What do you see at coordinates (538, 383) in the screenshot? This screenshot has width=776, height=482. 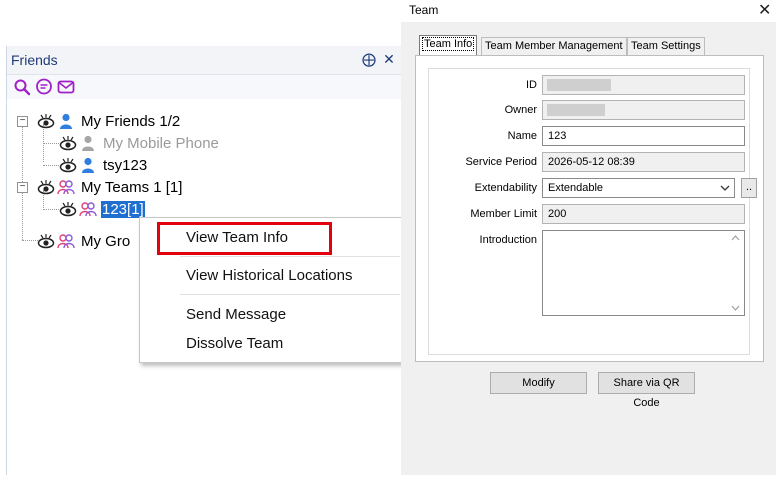 I see `modify-button: Modify` at bounding box center [538, 383].